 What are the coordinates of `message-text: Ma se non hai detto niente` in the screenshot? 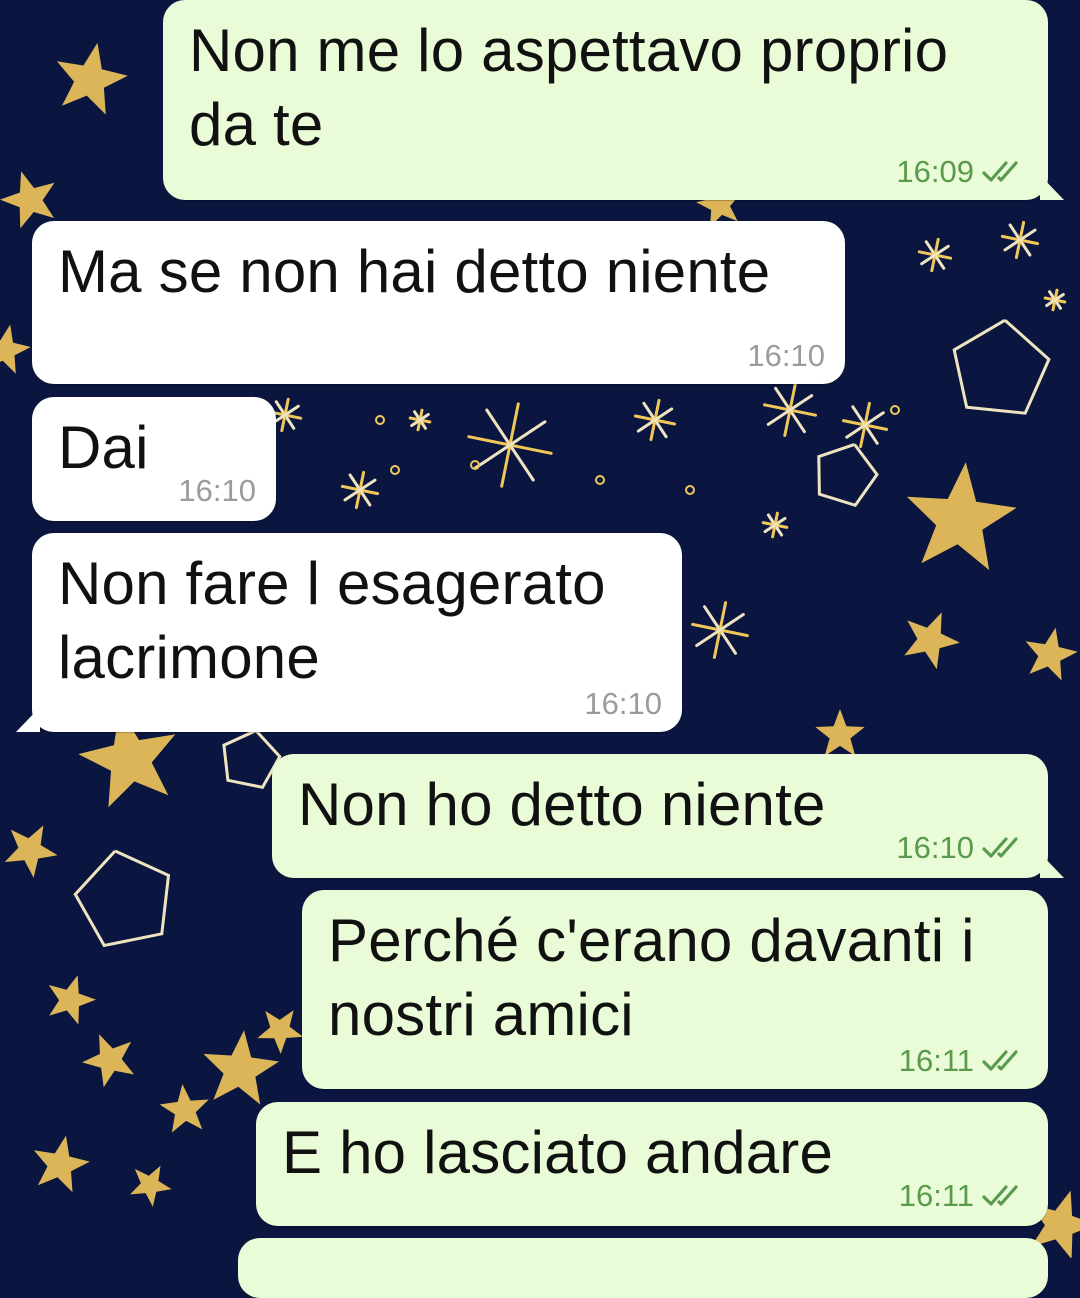 It's located at (441, 272).